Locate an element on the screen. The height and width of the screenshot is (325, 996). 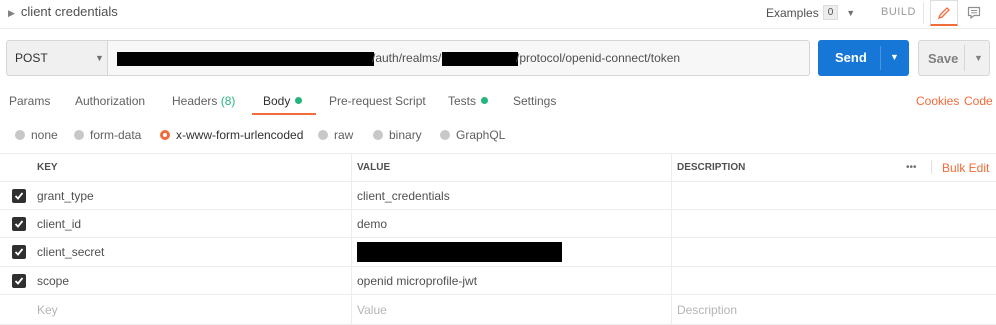
tab-tests: Tests is located at coordinates (468, 101).